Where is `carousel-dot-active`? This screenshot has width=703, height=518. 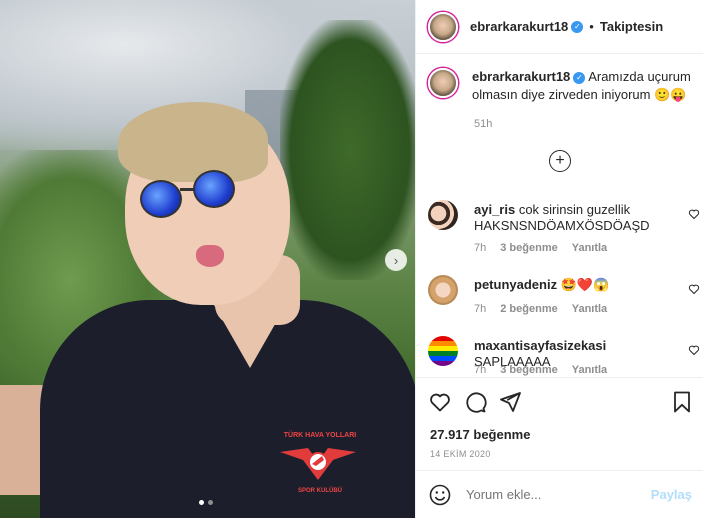
carousel-dot-active is located at coordinates (201, 502).